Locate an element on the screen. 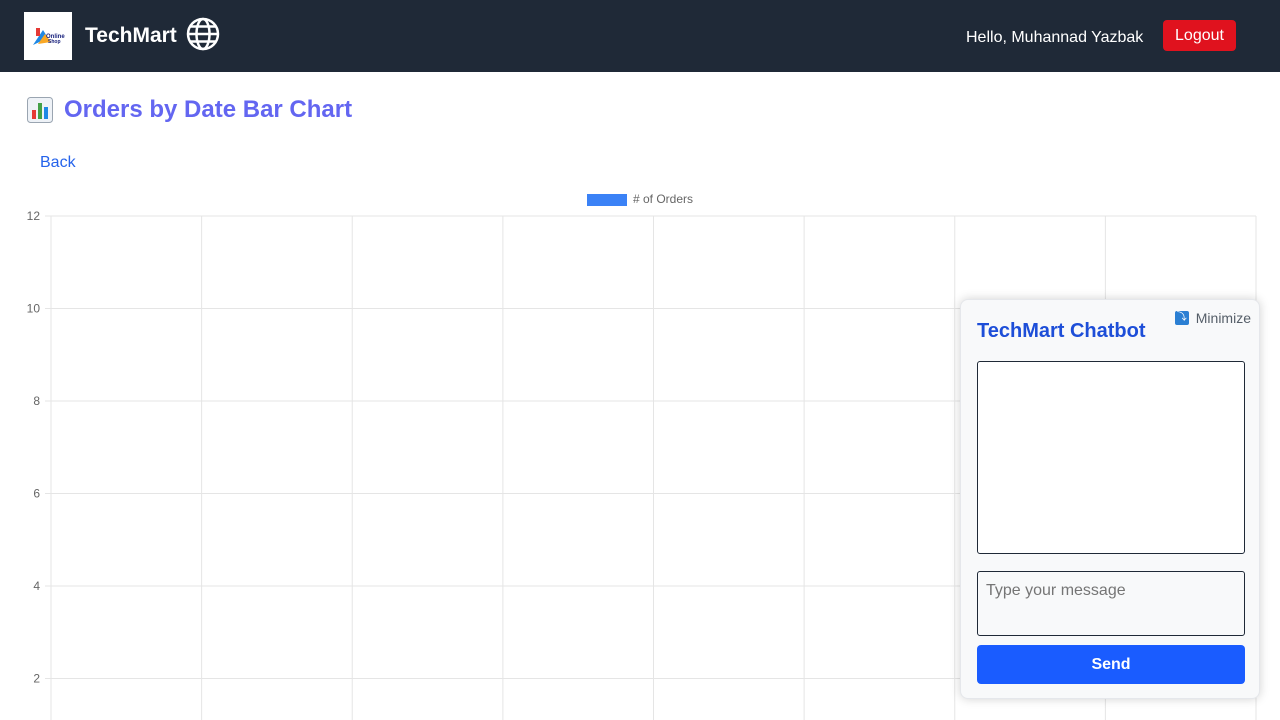  logo: Online Shop is located at coordinates (48, 36).